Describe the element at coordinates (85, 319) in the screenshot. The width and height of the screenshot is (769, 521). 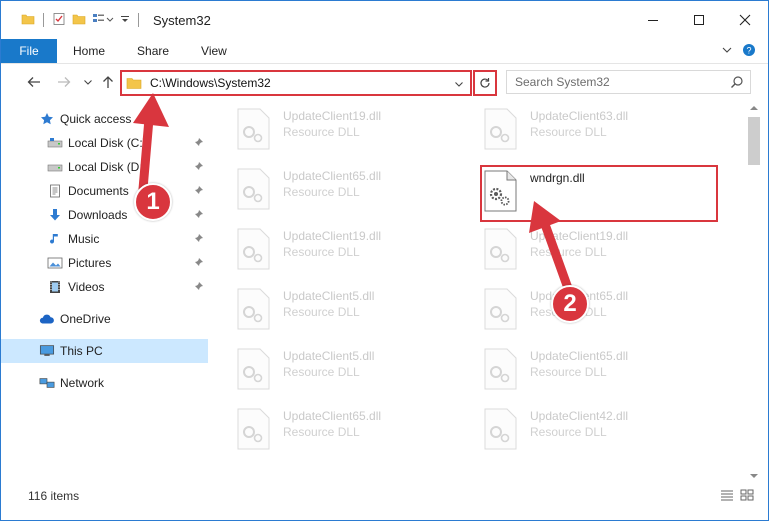
I see `sidebar-item-label: OneDrive` at that location.